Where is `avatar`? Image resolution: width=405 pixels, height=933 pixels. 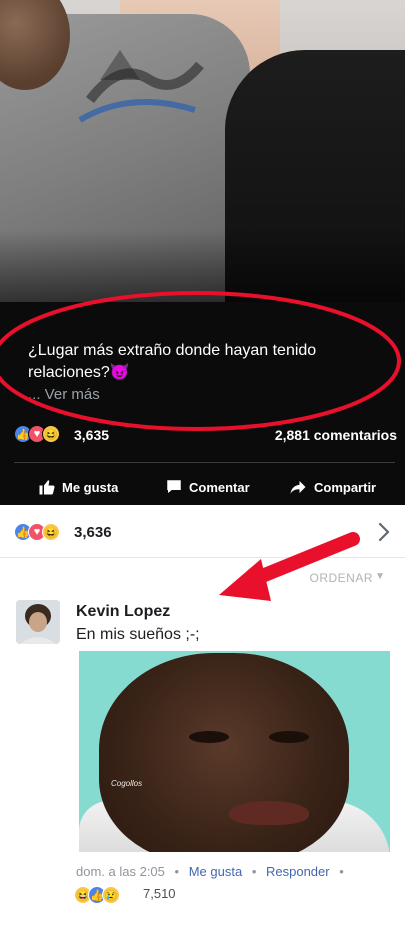
avatar is located at coordinates (38, 622).